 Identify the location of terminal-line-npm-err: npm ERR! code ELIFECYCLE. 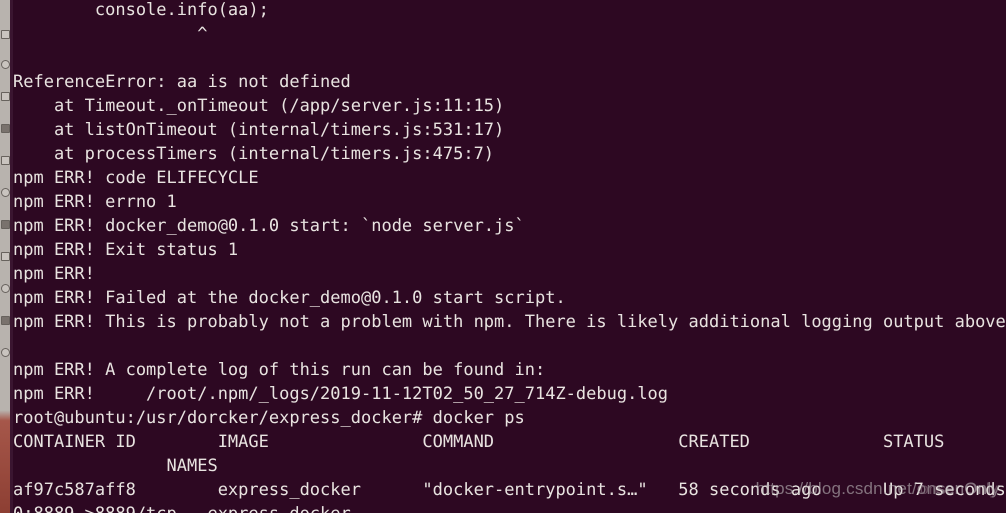
(136, 178).